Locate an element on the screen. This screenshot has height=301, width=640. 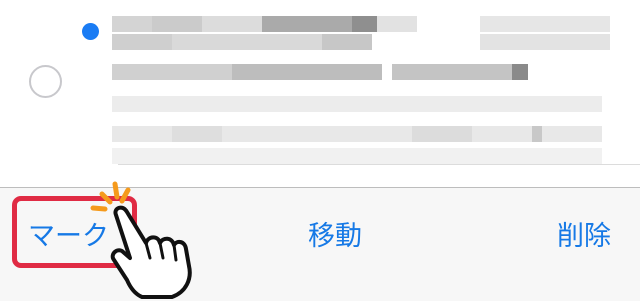
tap-burst-icon is located at coordinates (110, 196).